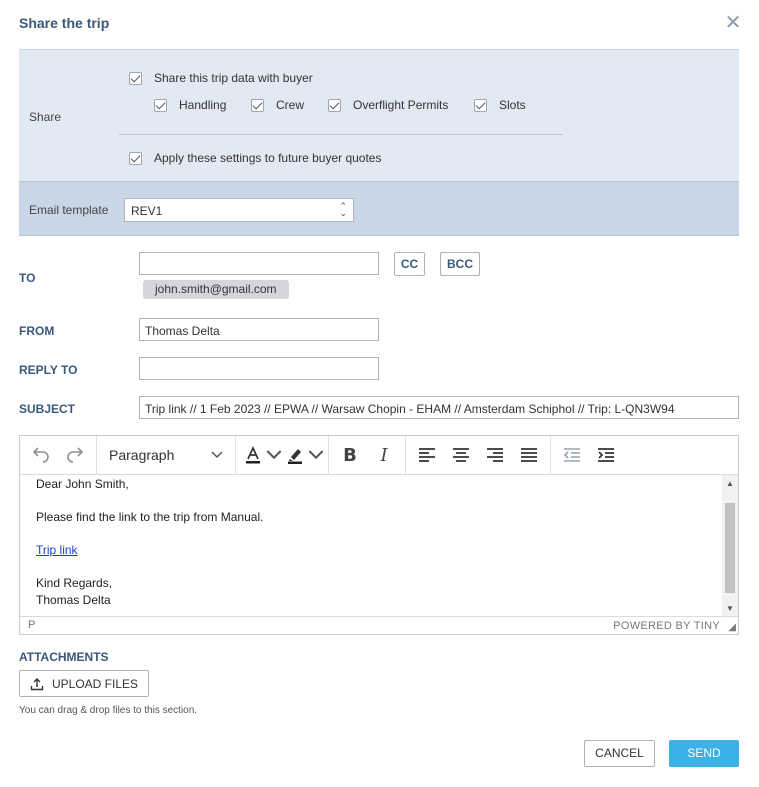  Describe the element at coordinates (27, 278) in the screenshot. I see `to-label: TO` at that location.